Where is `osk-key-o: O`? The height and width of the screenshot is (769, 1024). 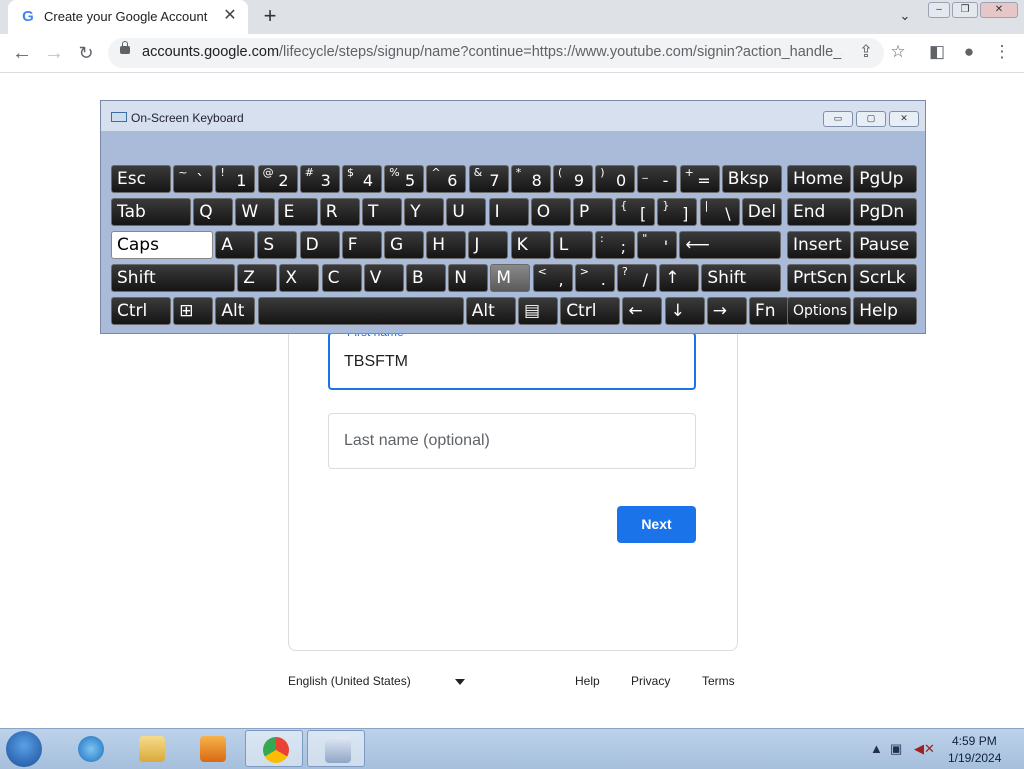
osk-key-o: O is located at coordinates (550, 212).